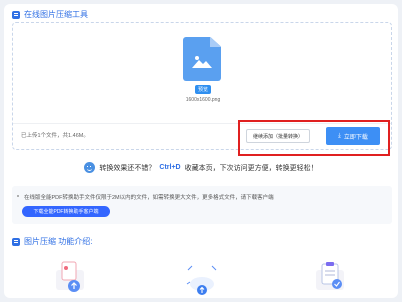 The image size is (402, 302). Describe the element at coordinates (58, 241) in the screenshot. I see `features-title: 图片压缩 功能介绍:` at that location.